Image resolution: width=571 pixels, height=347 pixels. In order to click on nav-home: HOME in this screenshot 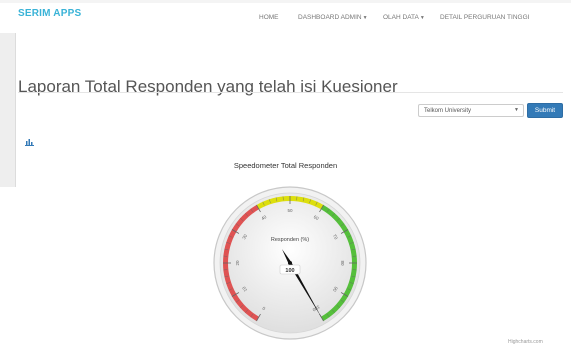, I will do `click(269, 17)`.